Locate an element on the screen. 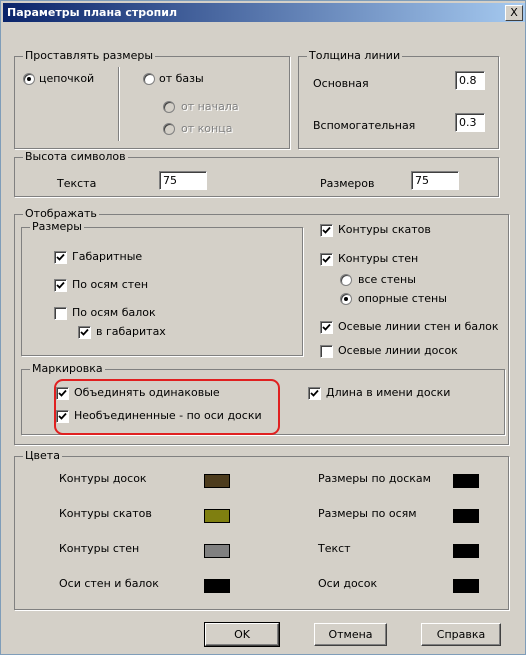 Image resolution: width=526 pixels, height=655 pixels. support-walls-radio is located at coordinates (346, 299).